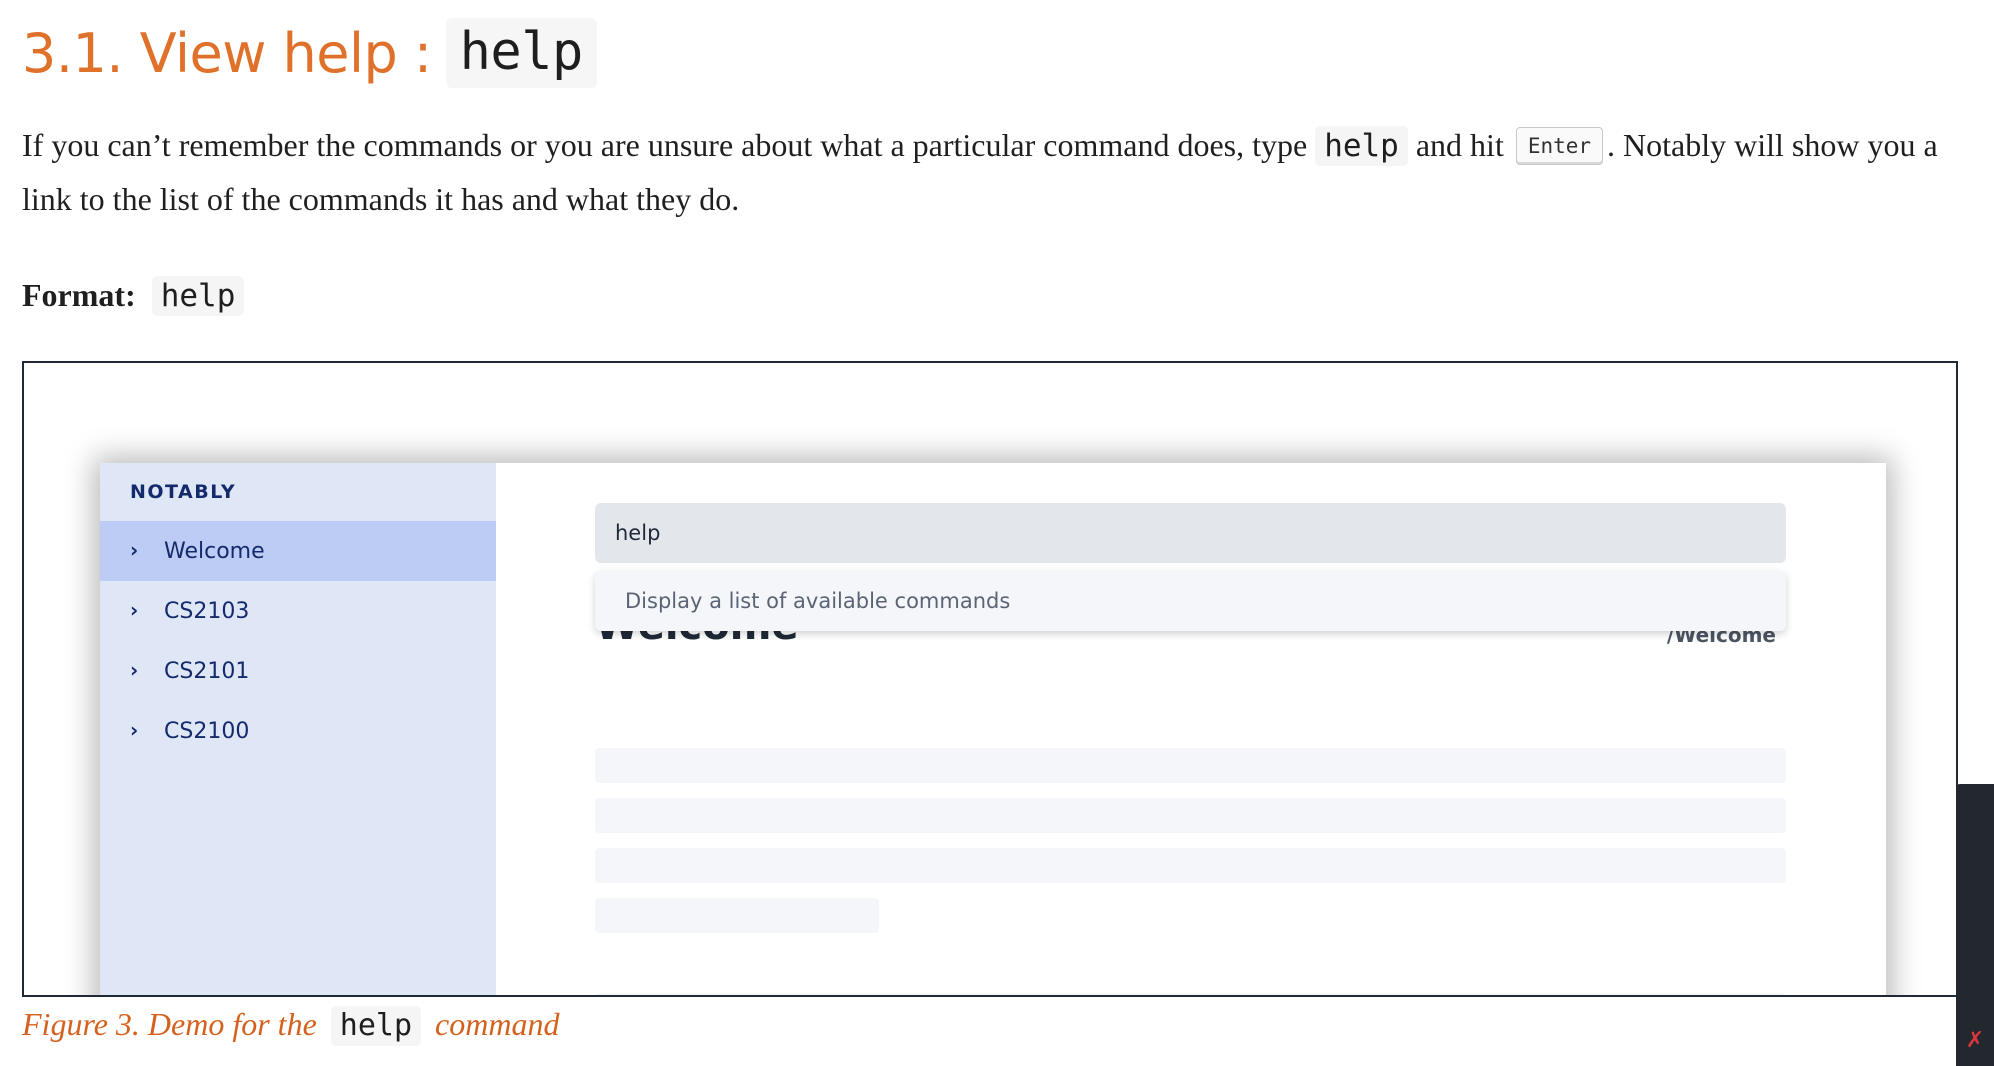 This screenshot has width=1994, height=1066. What do you see at coordinates (227, 53) in the screenshot?
I see `heading-text: 3.1. View help :` at bounding box center [227, 53].